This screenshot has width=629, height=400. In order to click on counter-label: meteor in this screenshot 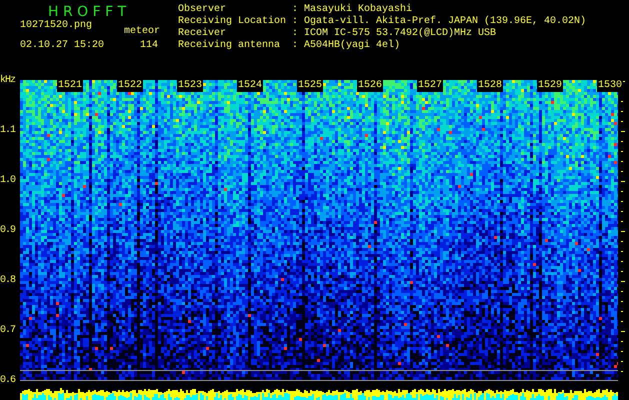, I will do `click(142, 32)`.